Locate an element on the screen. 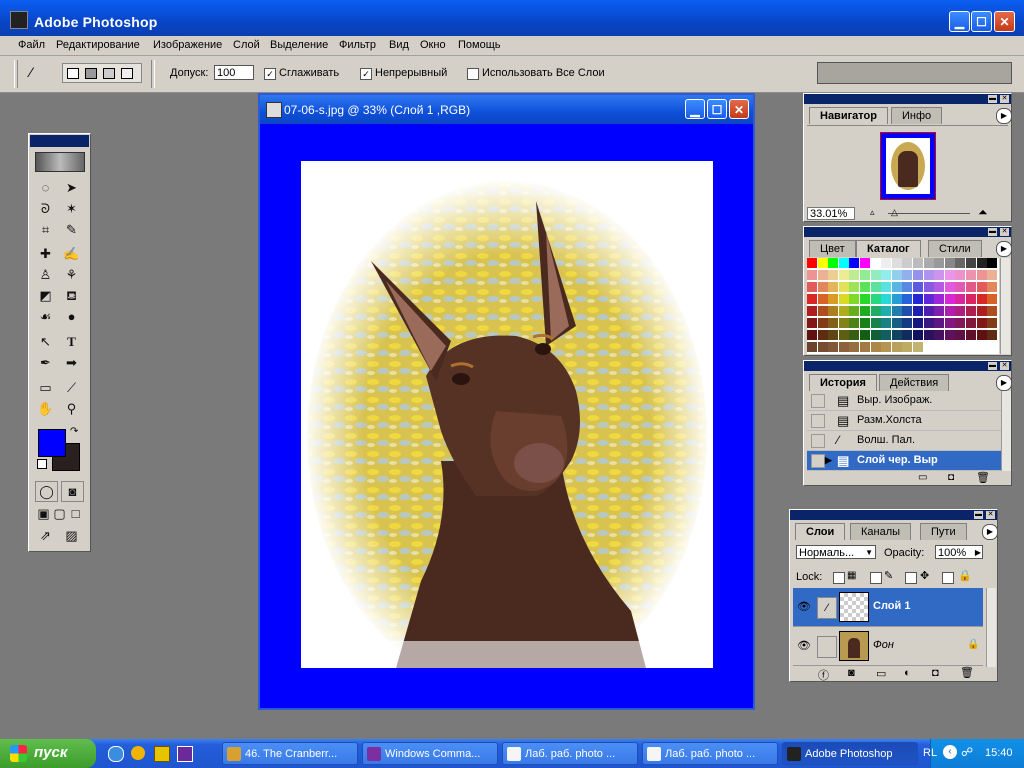 This screenshot has height=768, width=1024. subtract-selection-icon is located at coordinates (109, 73).